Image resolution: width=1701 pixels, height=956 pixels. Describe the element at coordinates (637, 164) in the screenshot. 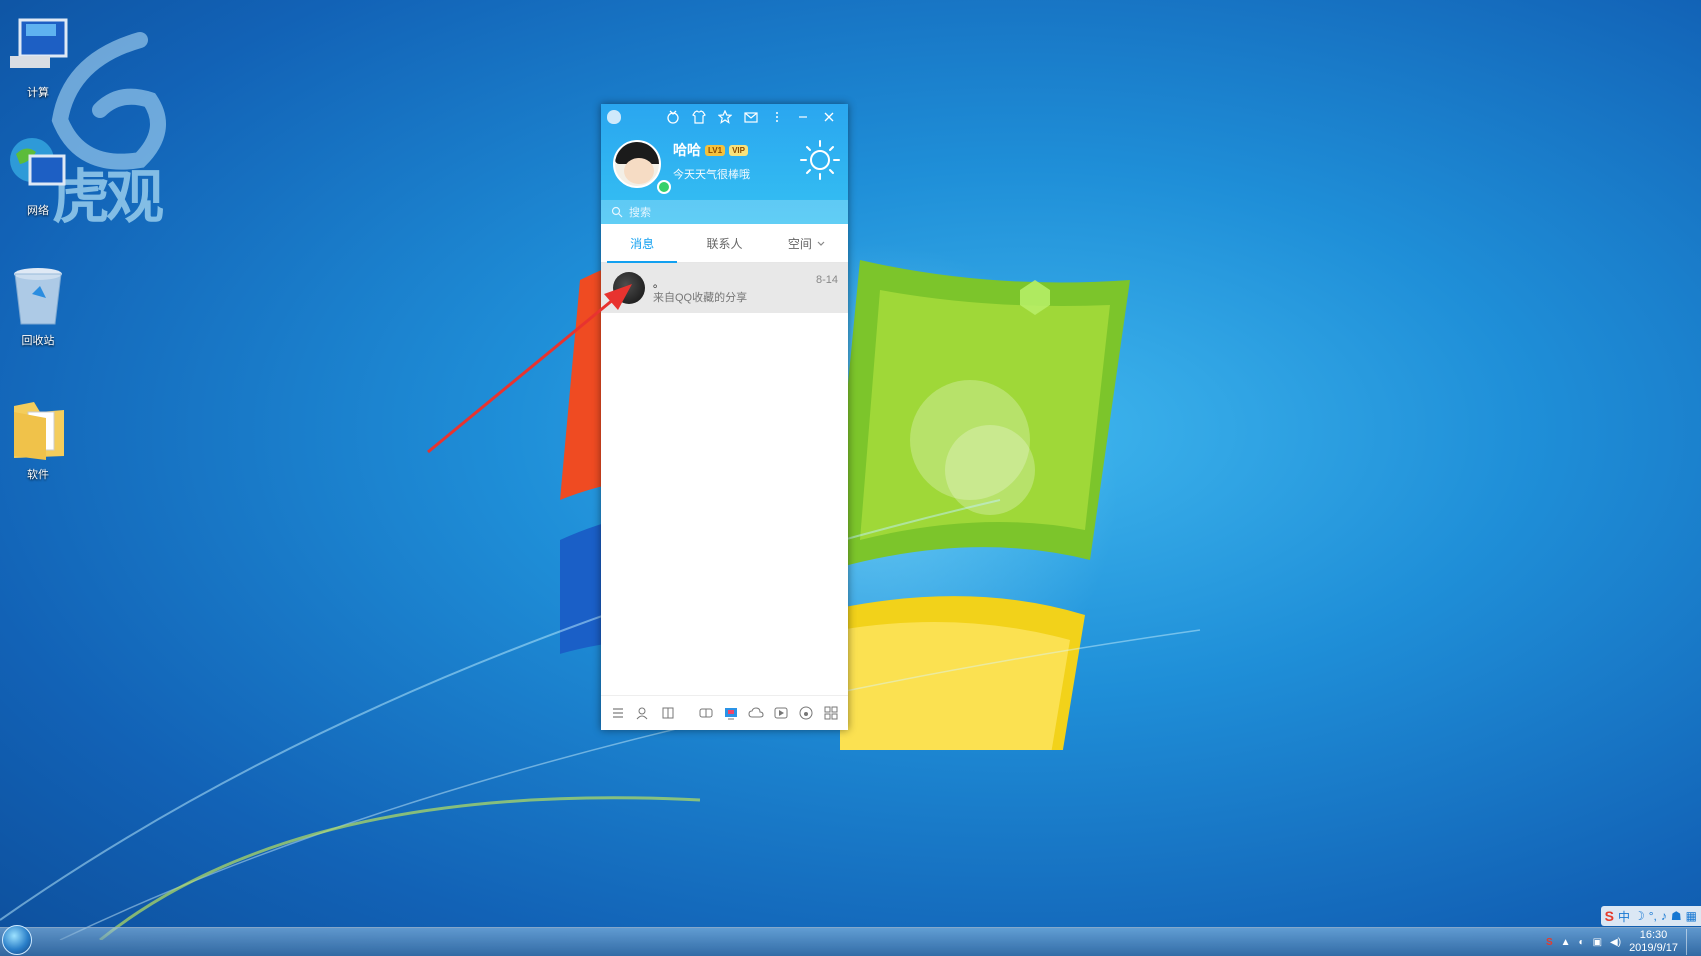

I see `avatar` at that location.